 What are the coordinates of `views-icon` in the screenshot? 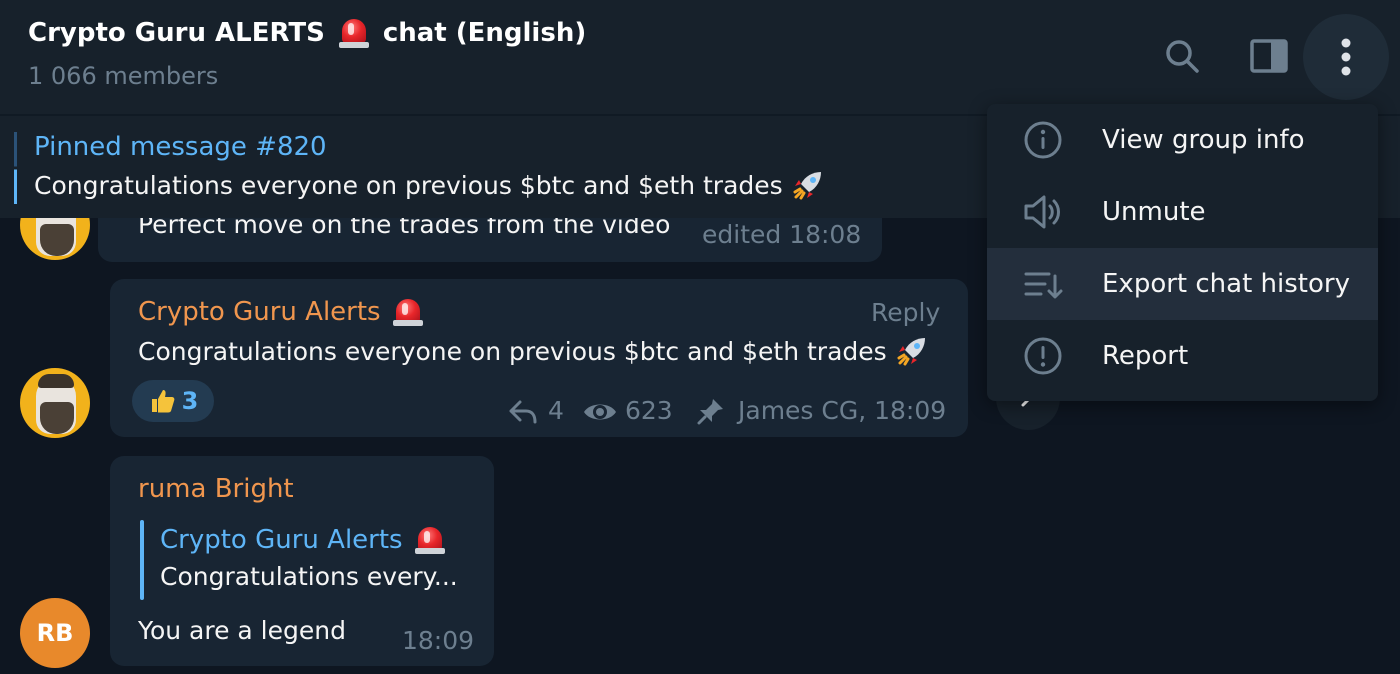 It's located at (600, 412).